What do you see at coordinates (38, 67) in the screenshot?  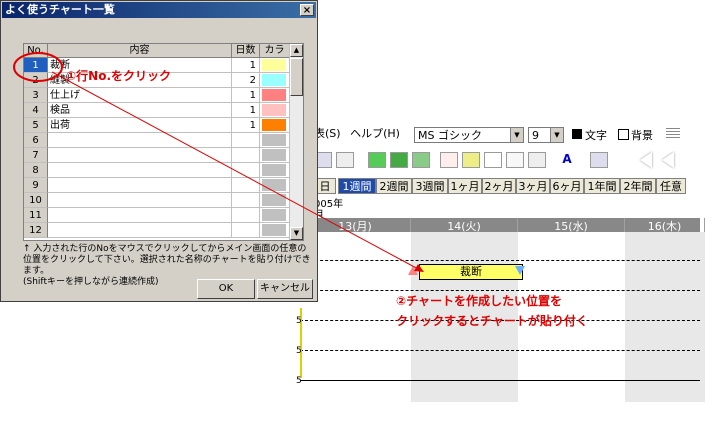 I see `highlight-circle` at bounding box center [38, 67].